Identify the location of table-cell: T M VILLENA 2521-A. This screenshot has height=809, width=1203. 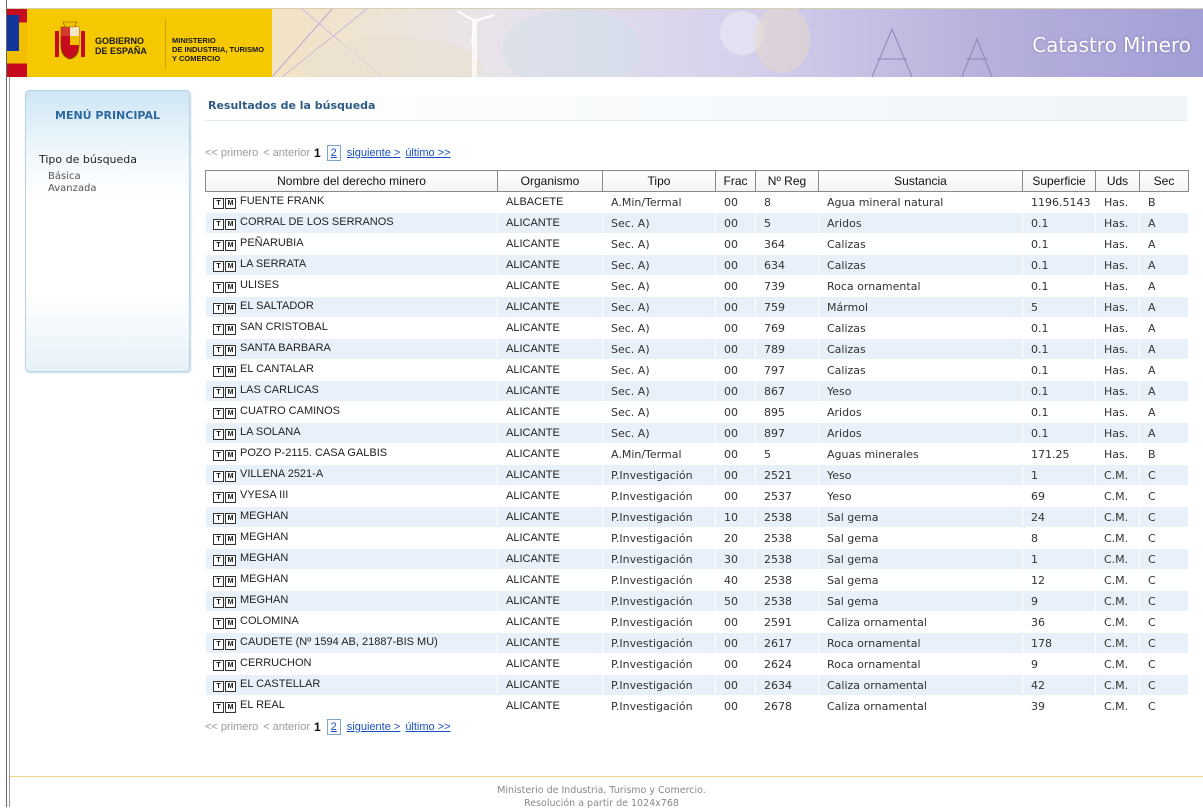
(351, 475).